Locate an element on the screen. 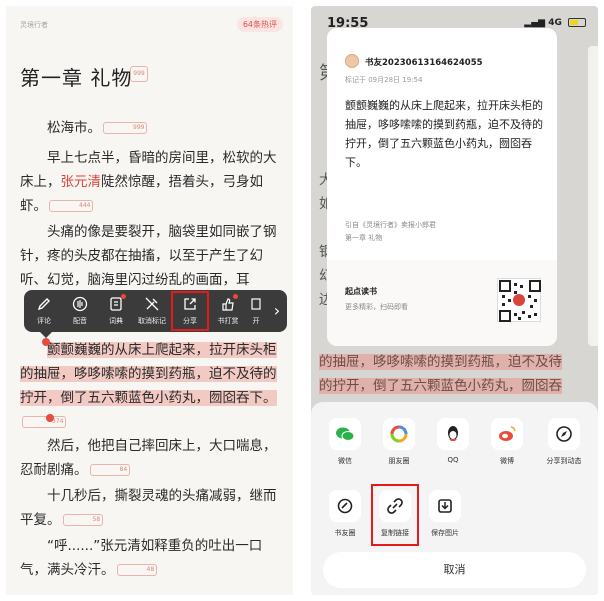 The image size is (604, 601). battery-icon is located at coordinates (577, 22).